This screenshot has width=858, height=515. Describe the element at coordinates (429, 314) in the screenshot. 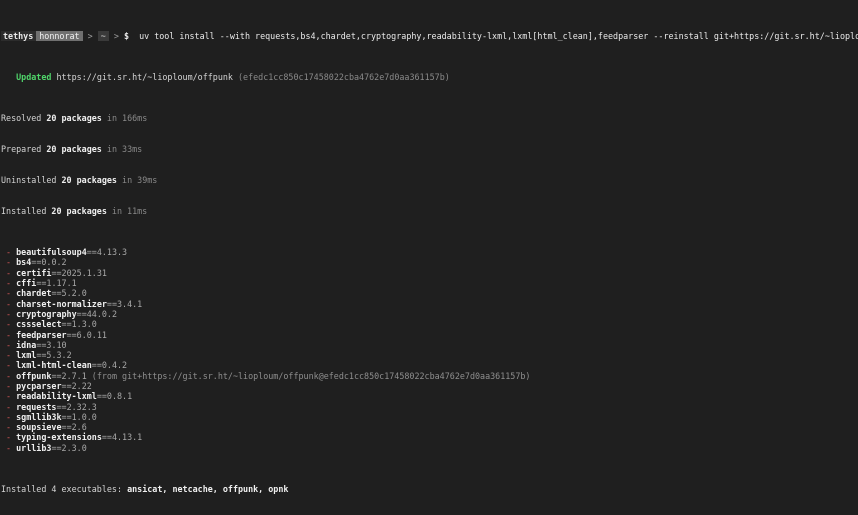

I see `package-row: - cryptography==44.0.2` at that location.